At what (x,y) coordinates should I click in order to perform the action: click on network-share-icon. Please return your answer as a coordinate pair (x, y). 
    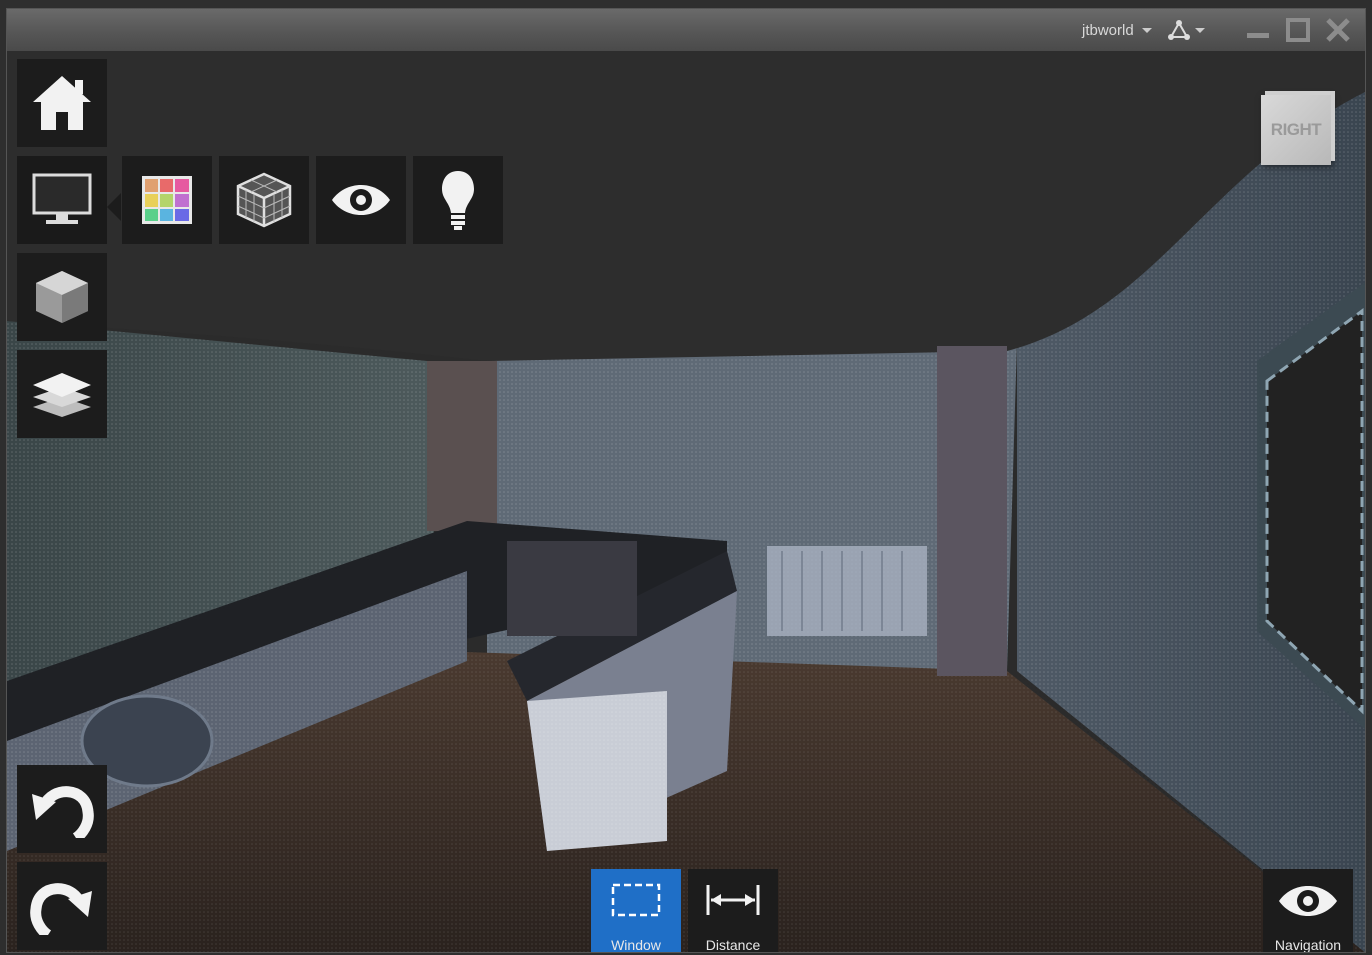
    Looking at the image, I should click on (1179, 30).